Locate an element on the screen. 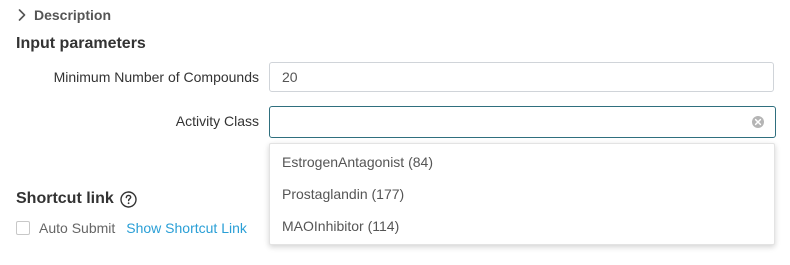  input-parameters-title: Input parameters is located at coordinates (81, 43).